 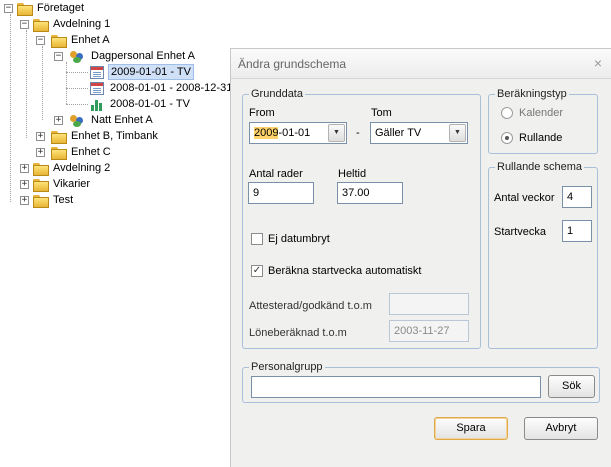 I want to click on tom-value: Gäller TV, so click(x=398, y=133).